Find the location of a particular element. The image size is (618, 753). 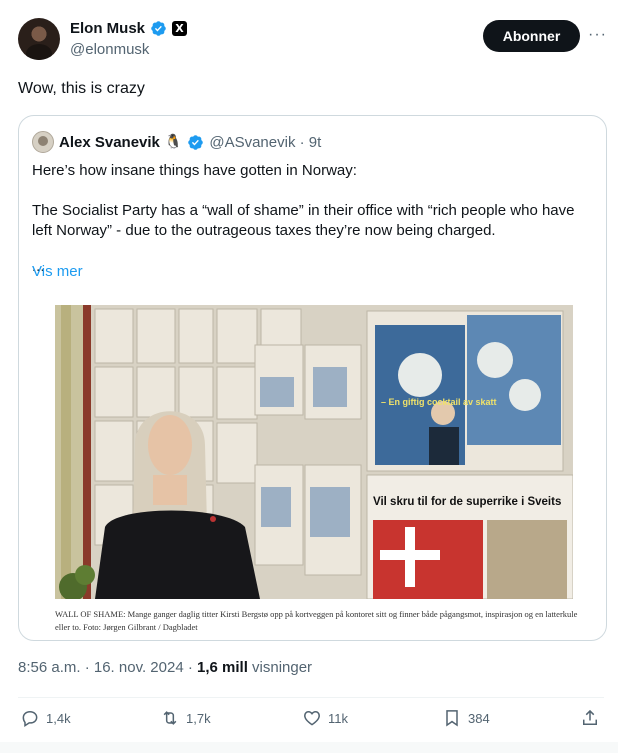

photo-headline-large: Vil skru til for de superrike i Sveits is located at coordinates (467, 502).